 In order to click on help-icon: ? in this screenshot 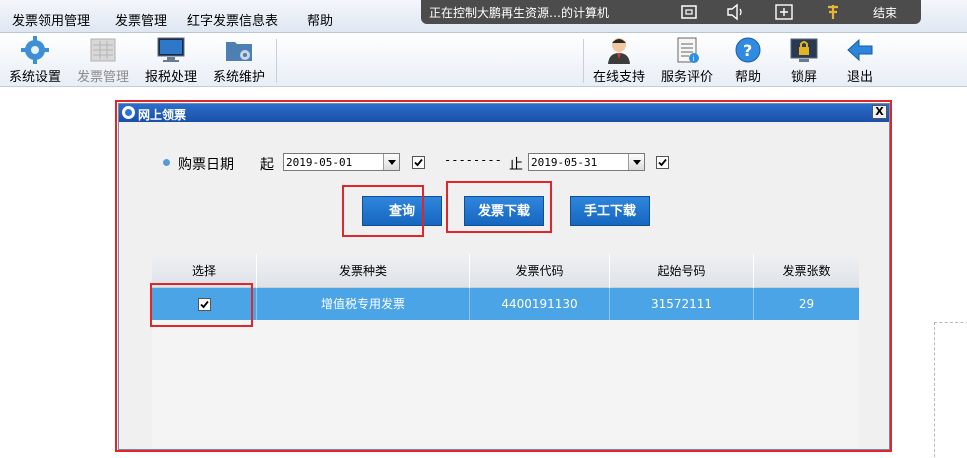, I will do `click(748, 50)`.